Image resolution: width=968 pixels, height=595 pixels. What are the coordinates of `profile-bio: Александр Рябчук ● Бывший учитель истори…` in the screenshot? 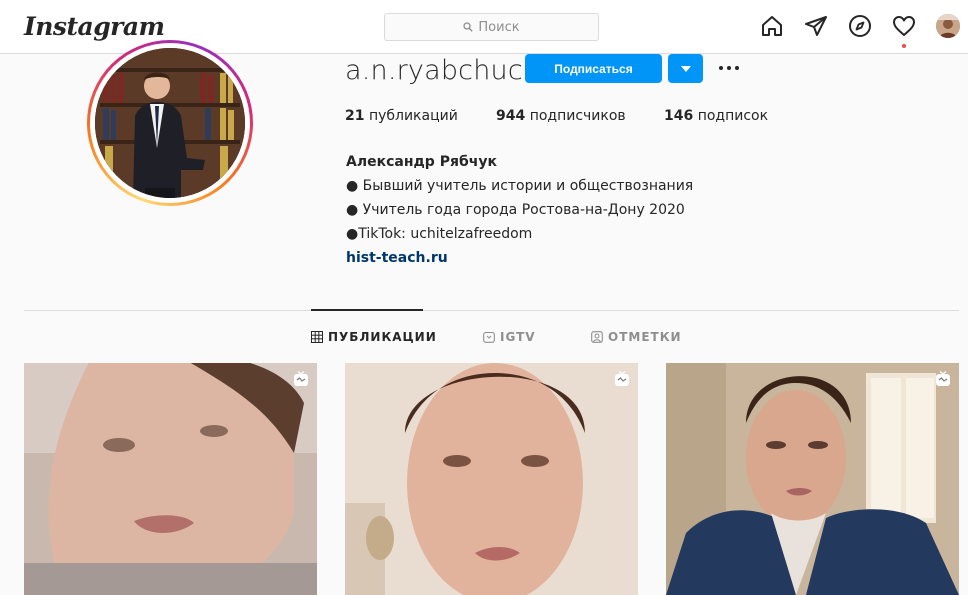 It's located at (519, 210).